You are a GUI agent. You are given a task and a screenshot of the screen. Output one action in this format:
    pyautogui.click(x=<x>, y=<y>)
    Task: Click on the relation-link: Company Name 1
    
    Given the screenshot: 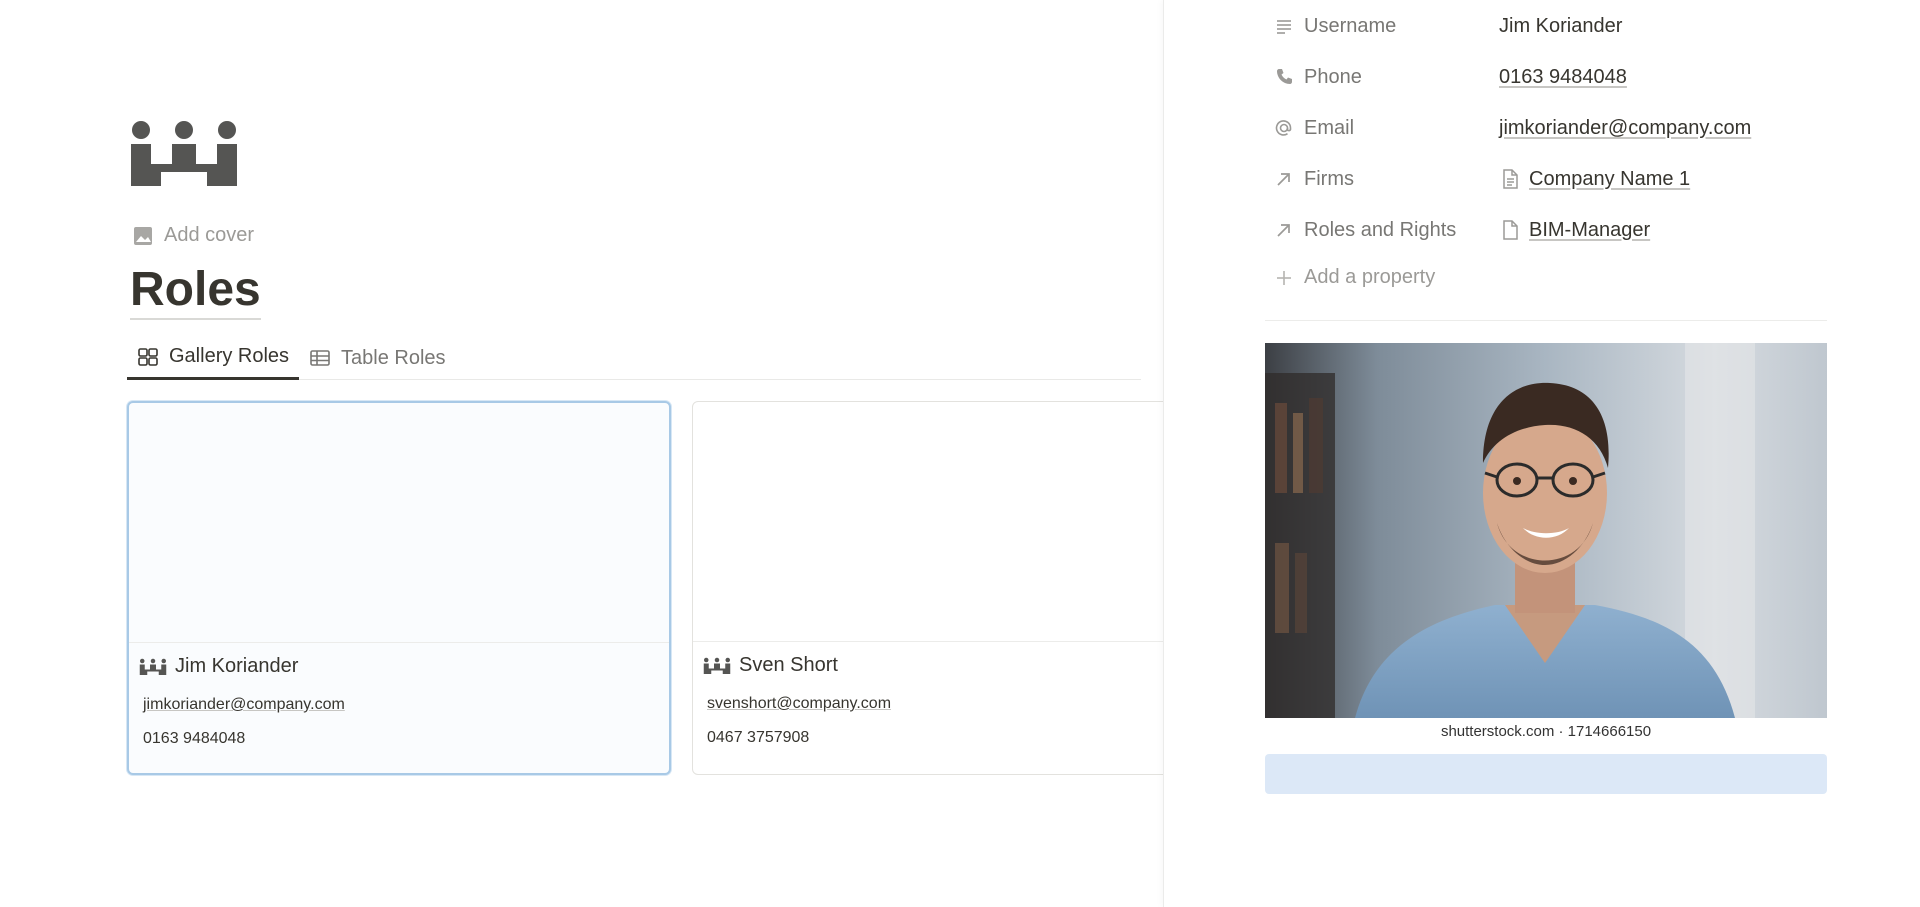 What is the action you would take?
    pyautogui.click(x=1609, y=179)
    